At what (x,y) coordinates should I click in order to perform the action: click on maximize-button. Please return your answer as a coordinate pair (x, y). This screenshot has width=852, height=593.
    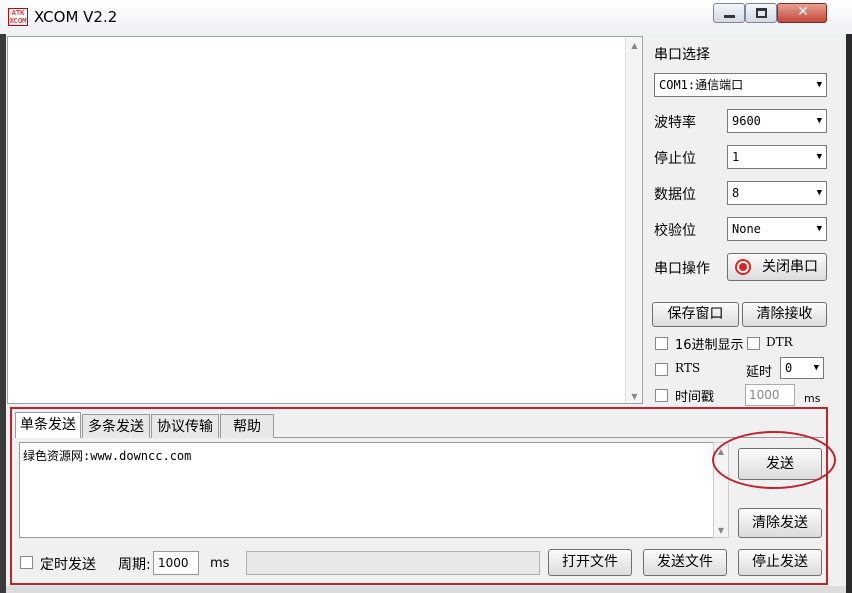
    Looking at the image, I should click on (761, 13).